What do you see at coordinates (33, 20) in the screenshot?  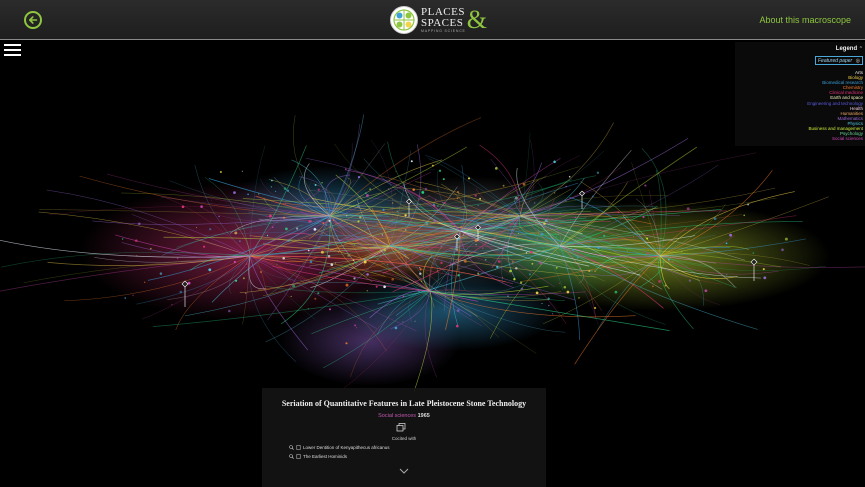 I see `back-button` at bounding box center [33, 20].